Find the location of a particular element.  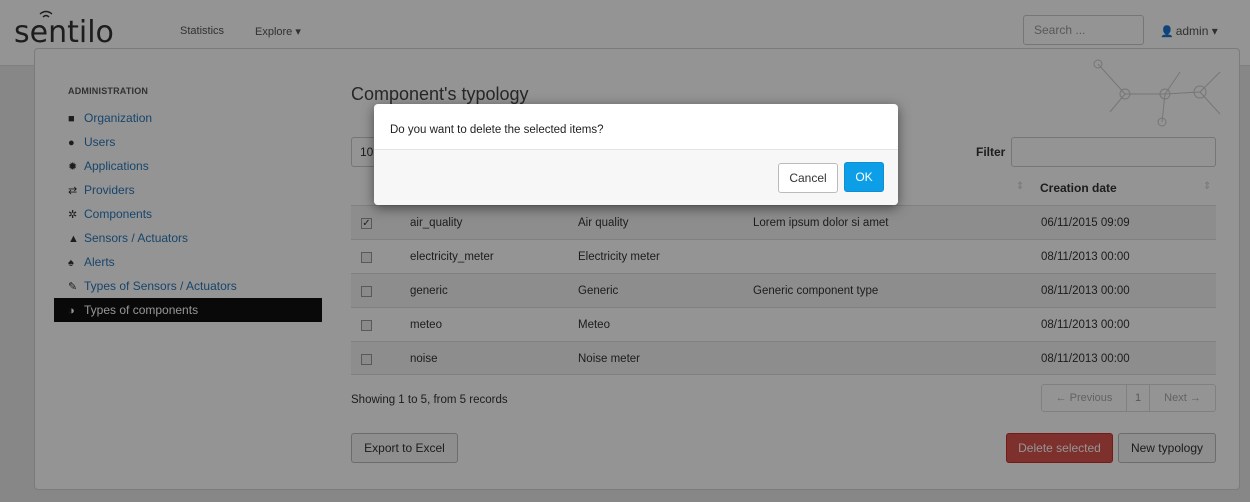

dialog-footer: Cancel OK is located at coordinates (636, 177).